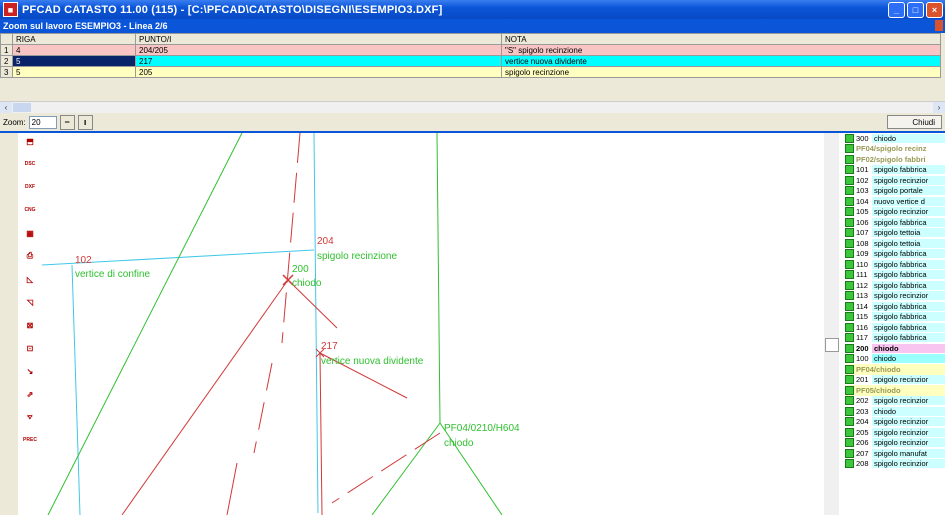 This screenshot has height=515, width=945. I want to click on table-row: 3 5 205 spigolo recinzione, so click(470, 72).